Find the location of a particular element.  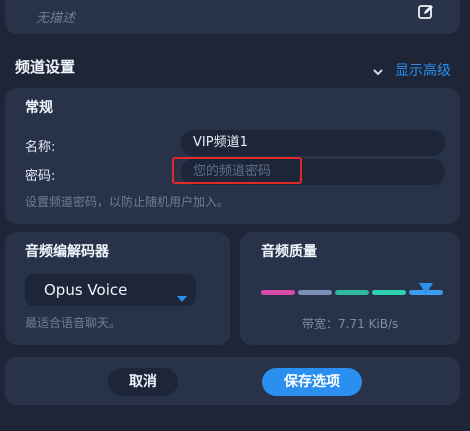

general-title: 常规 is located at coordinates (39, 108).